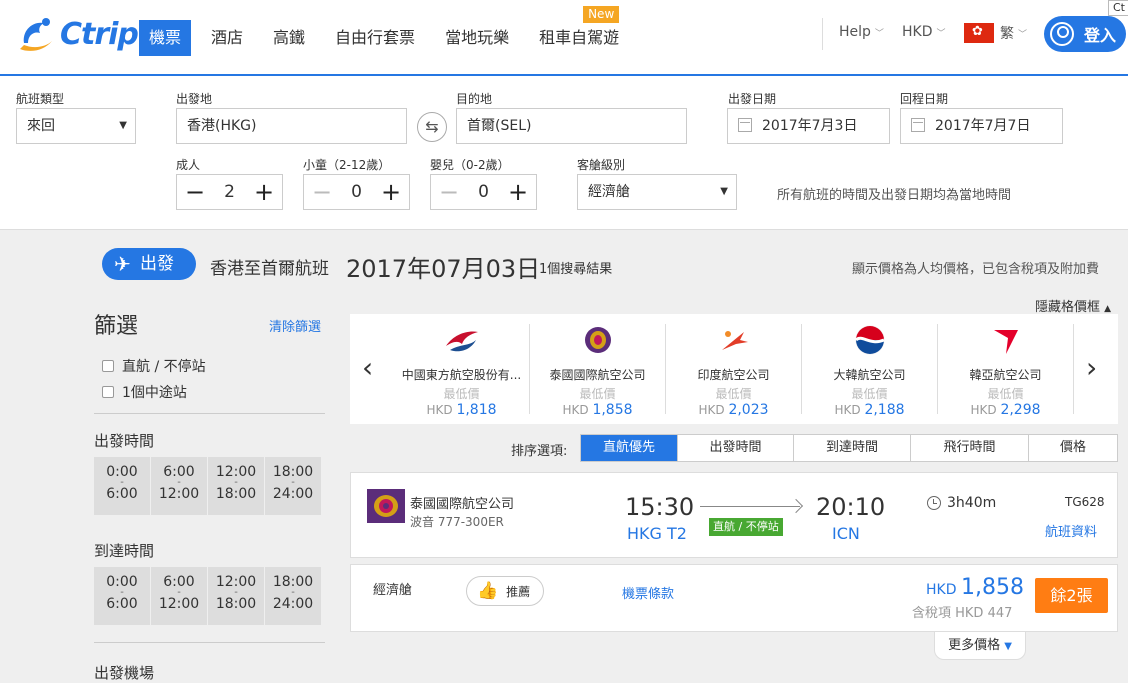  I want to click on slot-end: 24:00, so click(293, 494).